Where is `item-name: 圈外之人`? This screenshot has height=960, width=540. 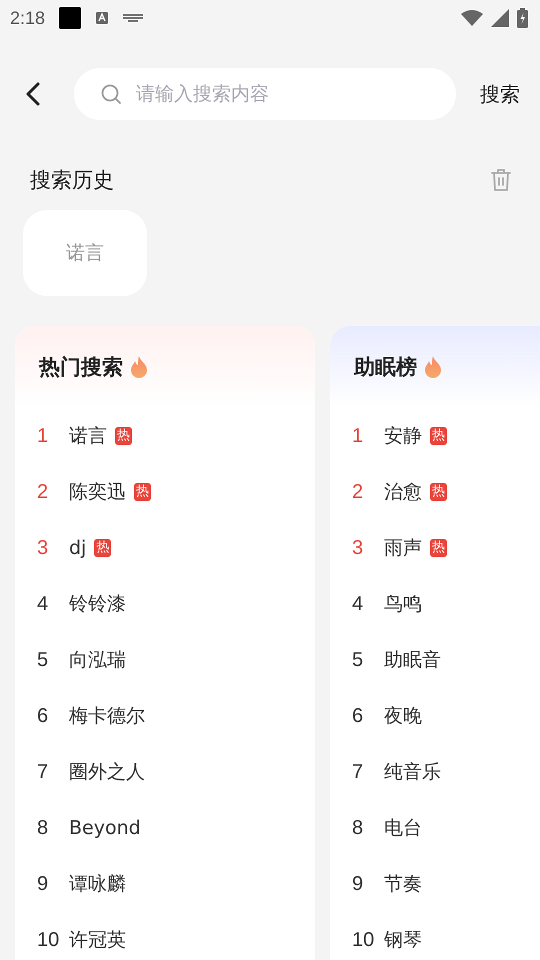 item-name: 圈外之人 is located at coordinates (107, 772).